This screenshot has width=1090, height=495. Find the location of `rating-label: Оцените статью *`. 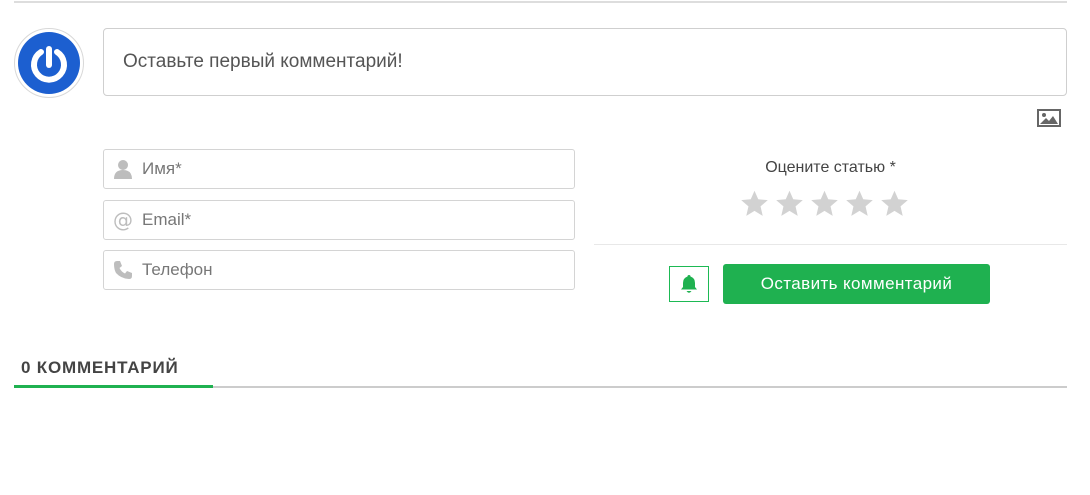

rating-label: Оцените статью * is located at coordinates (830, 167).